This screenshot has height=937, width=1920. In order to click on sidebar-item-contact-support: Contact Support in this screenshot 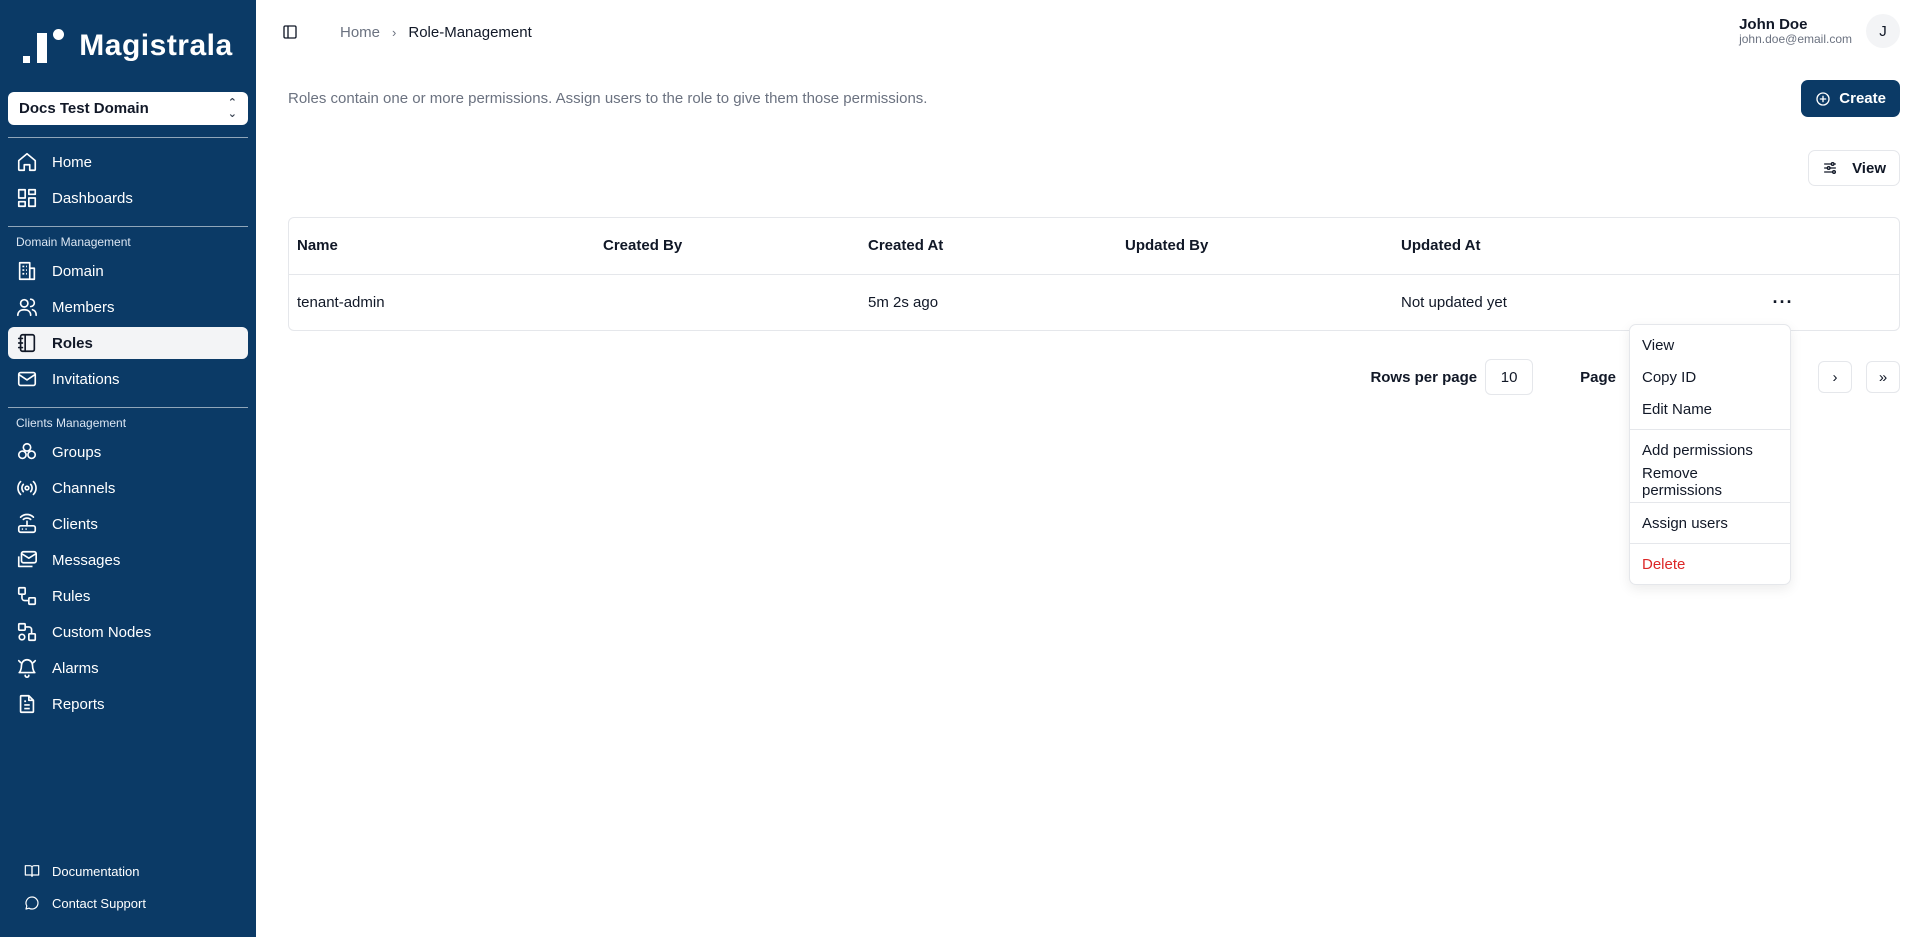, I will do `click(128, 903)`.